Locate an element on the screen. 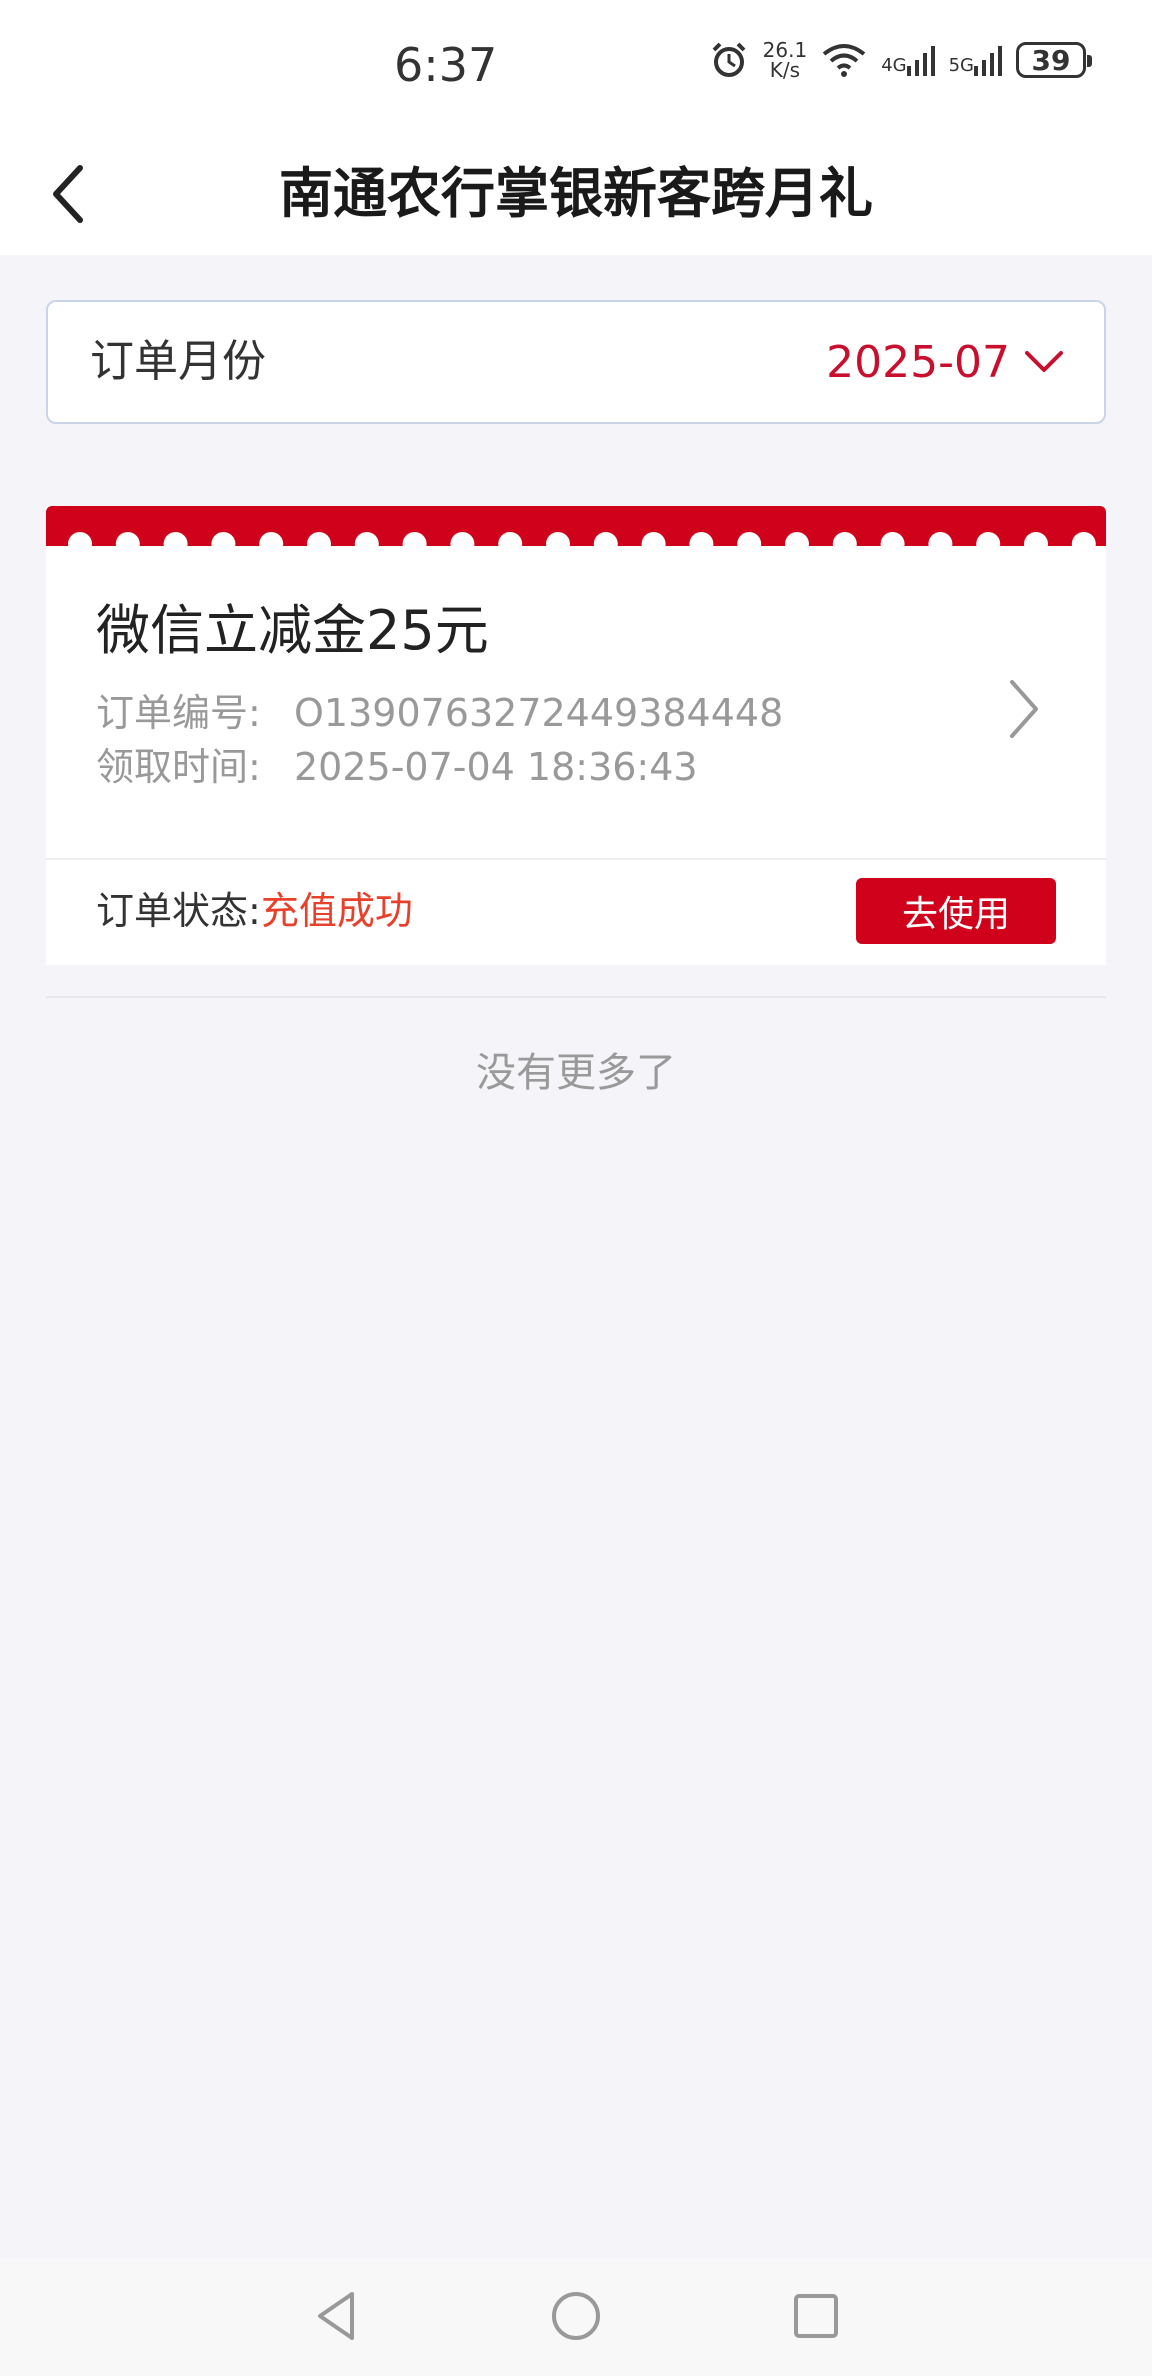 The width and height of the screenshot is (1152, 2376). month-filter: 订单月份 2025-07 is located at coordinates (576, 362).